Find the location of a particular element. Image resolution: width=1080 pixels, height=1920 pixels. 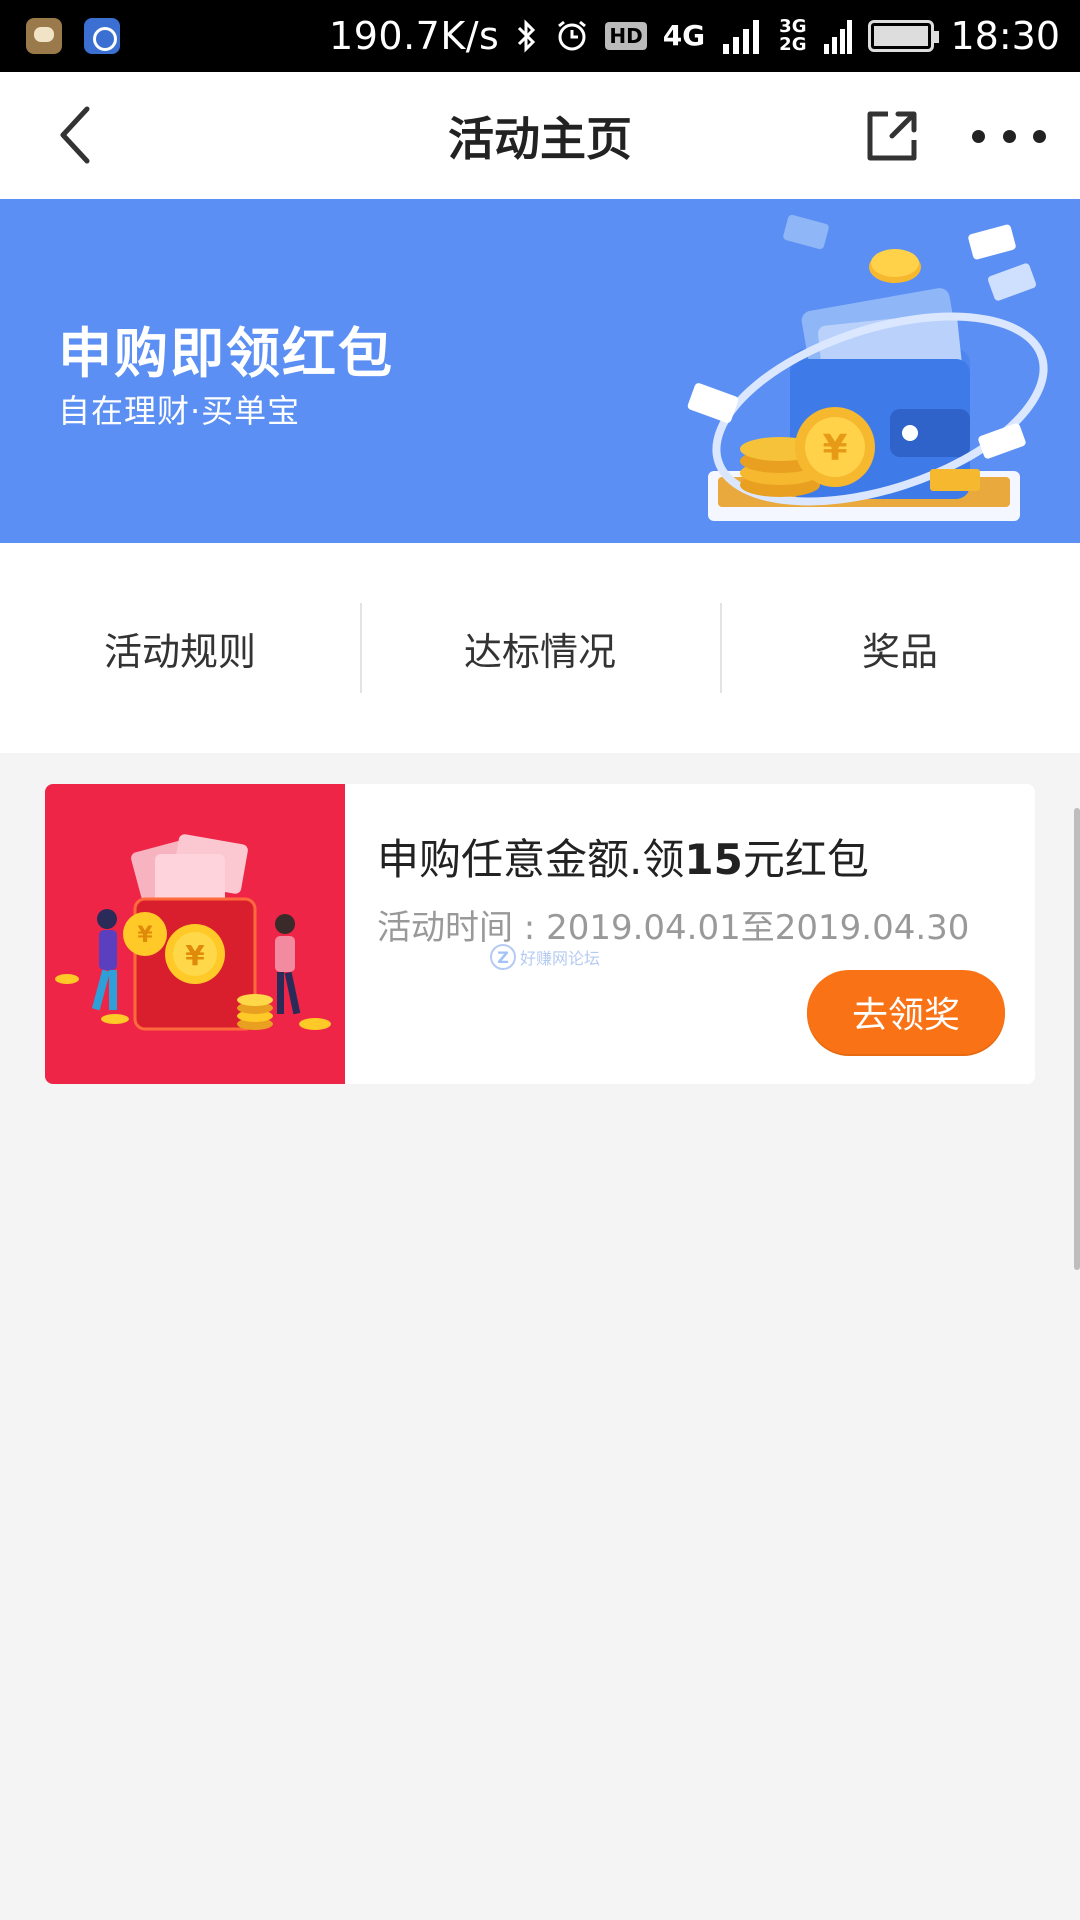

network-speed: 190.7K/s is located at coordinates (414, 36).